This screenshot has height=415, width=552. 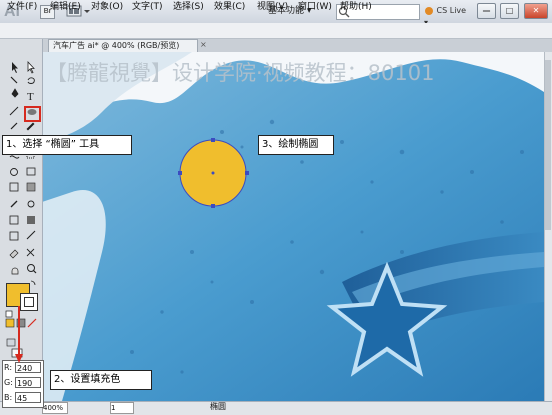 What do you see at coordinates (14, 172) in the screenshot?
I see `shape-builder-icon` at bounding box center [14, 172].